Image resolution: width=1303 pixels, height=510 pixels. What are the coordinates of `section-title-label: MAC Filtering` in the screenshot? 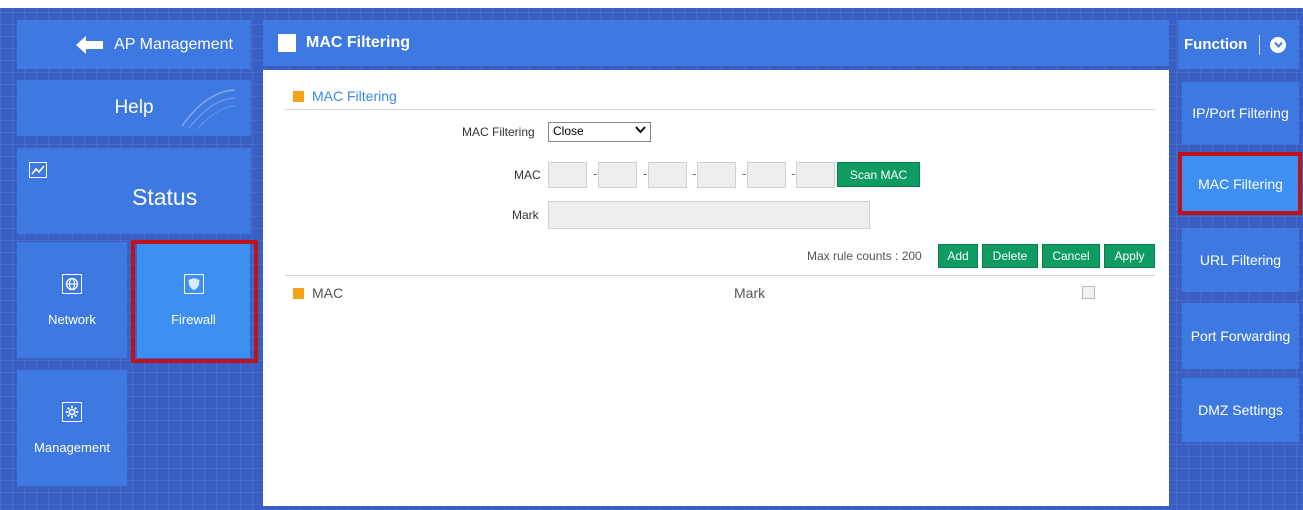 It's located at (354, 96).